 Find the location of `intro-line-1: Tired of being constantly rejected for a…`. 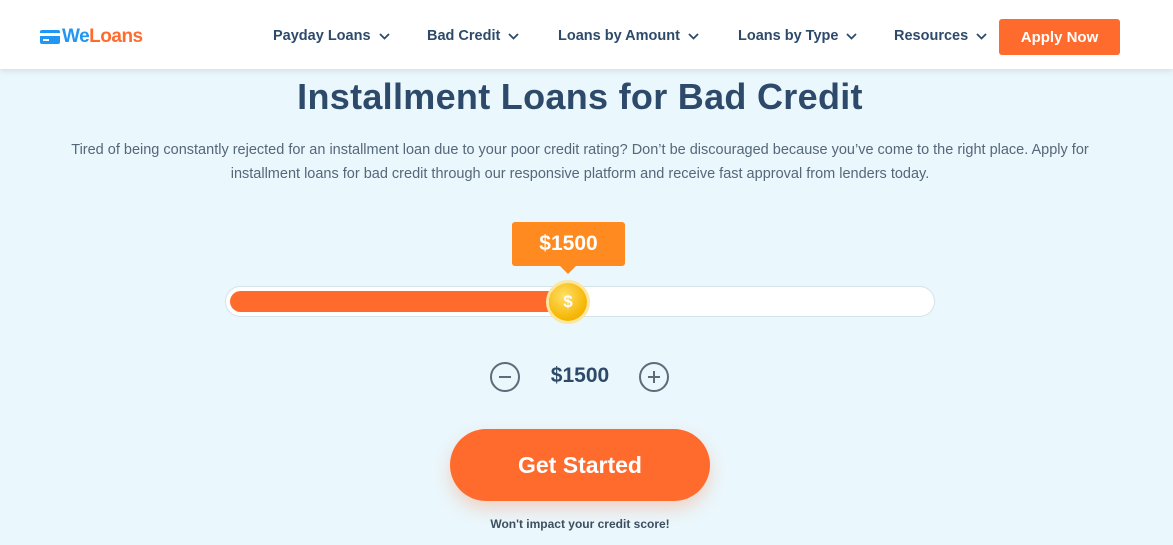

intro-line-1: Tired of being constantly rejected for a… is located at coordinates (580, 150).